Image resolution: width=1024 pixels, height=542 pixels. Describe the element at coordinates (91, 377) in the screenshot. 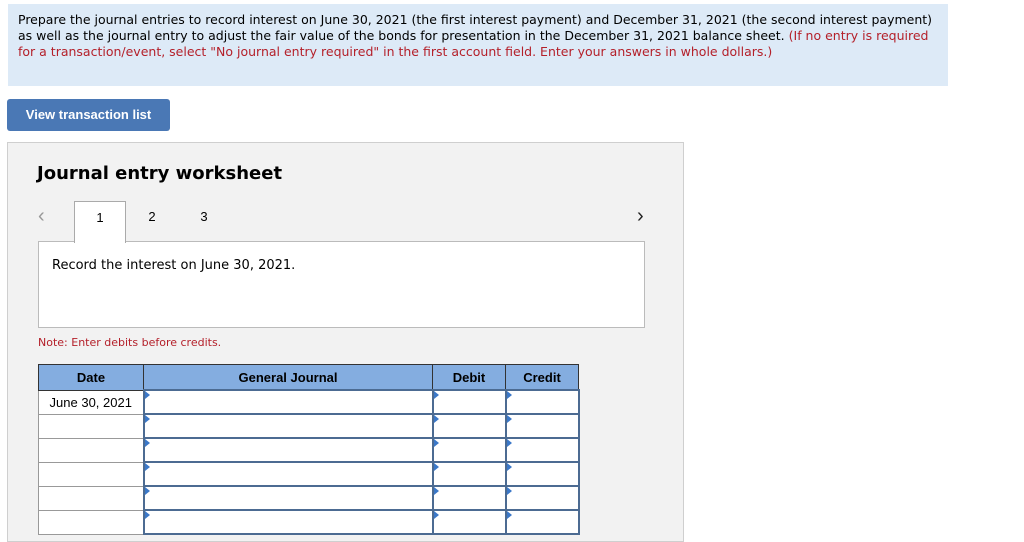

I see `header-date: Date` at that location.